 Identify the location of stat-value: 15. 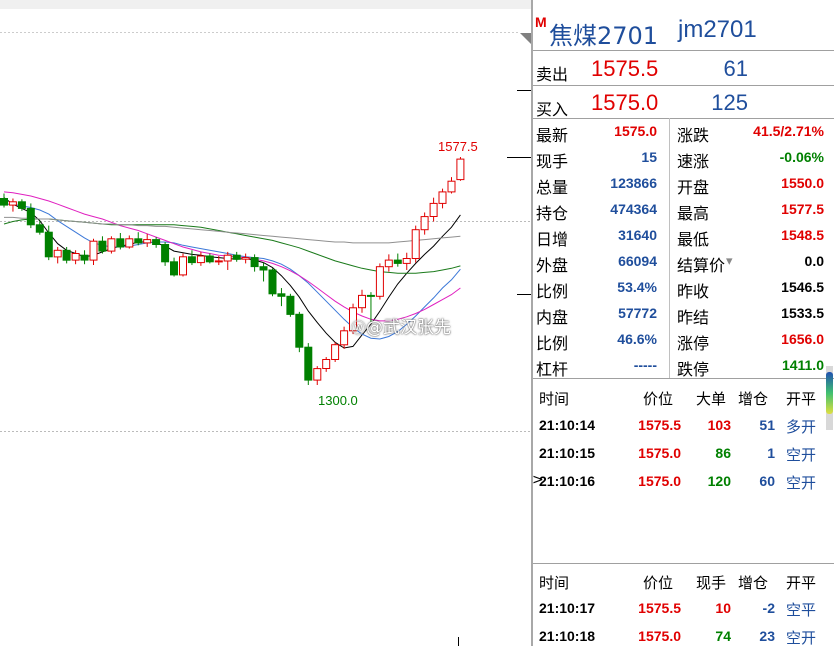
(649, 157).